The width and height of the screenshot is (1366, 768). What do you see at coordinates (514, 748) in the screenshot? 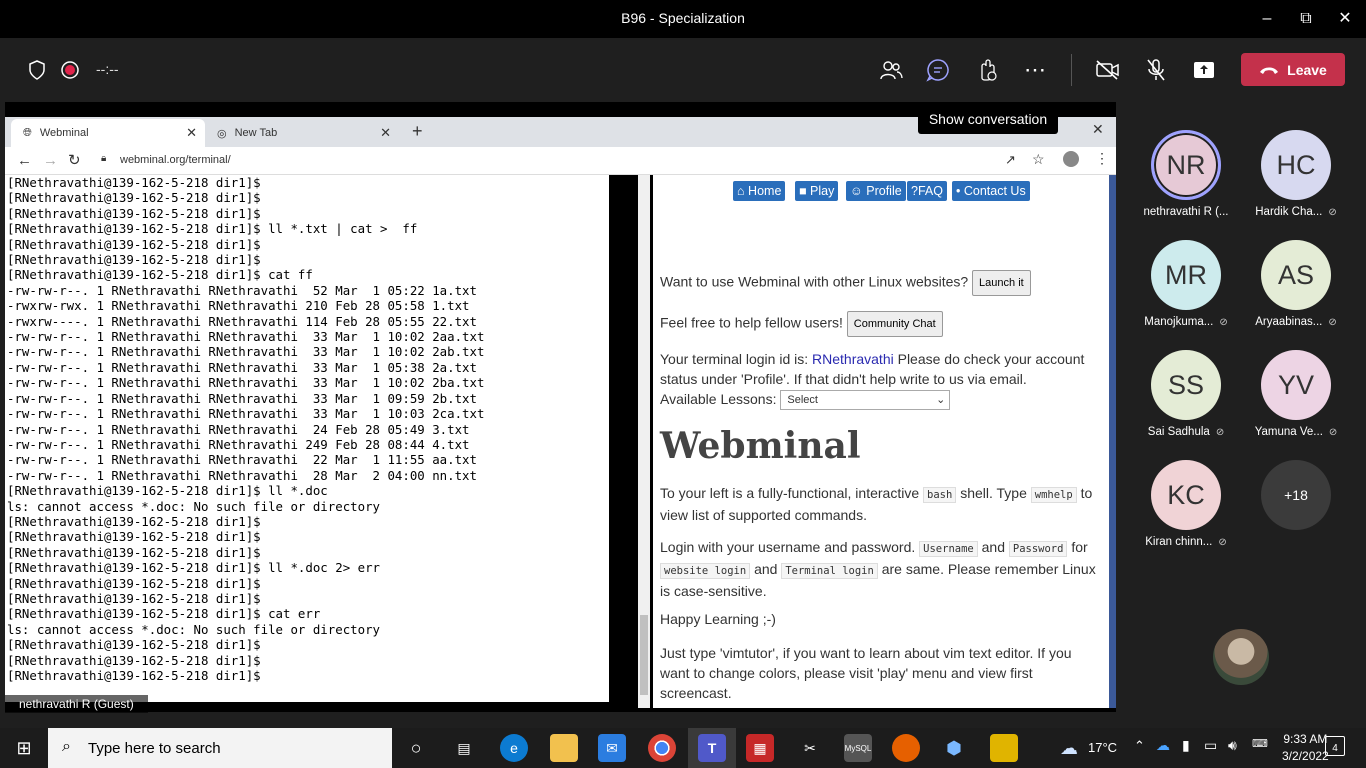
I see `edge-icon: e` at bounding box center [514, 748].